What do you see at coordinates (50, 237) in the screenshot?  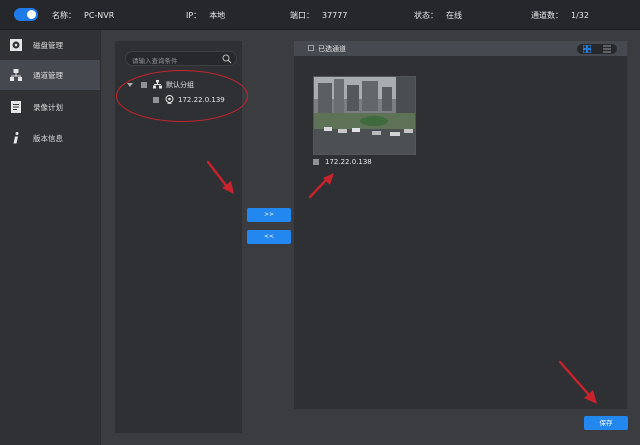 I see `sidebar: 磁盘管理 通道管理 录像计划 版本信息` at bounding box center [50, 237].